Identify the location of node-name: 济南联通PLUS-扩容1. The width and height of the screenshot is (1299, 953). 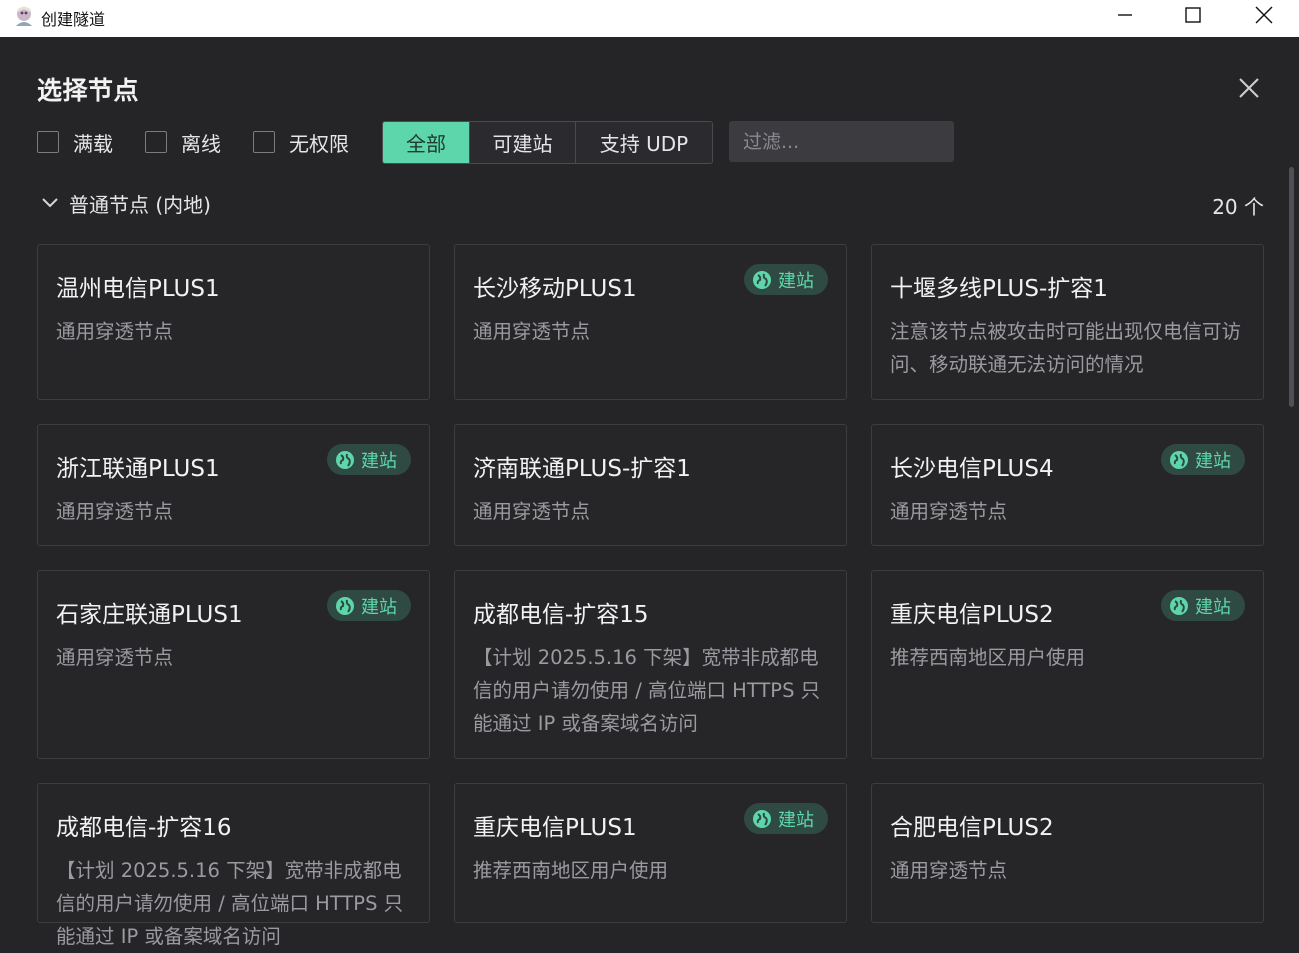
(582, 469).